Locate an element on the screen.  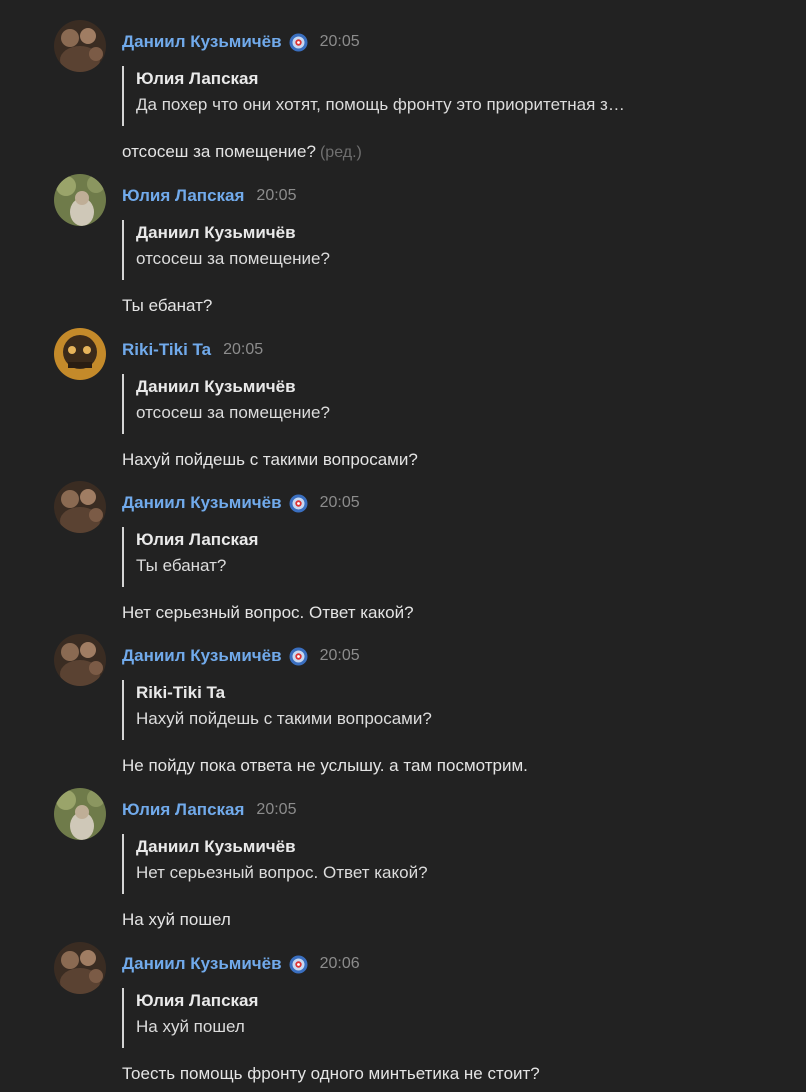
reply-quote: Юлия Лапская На хуй пошел is located at coordinates (190, 1018).